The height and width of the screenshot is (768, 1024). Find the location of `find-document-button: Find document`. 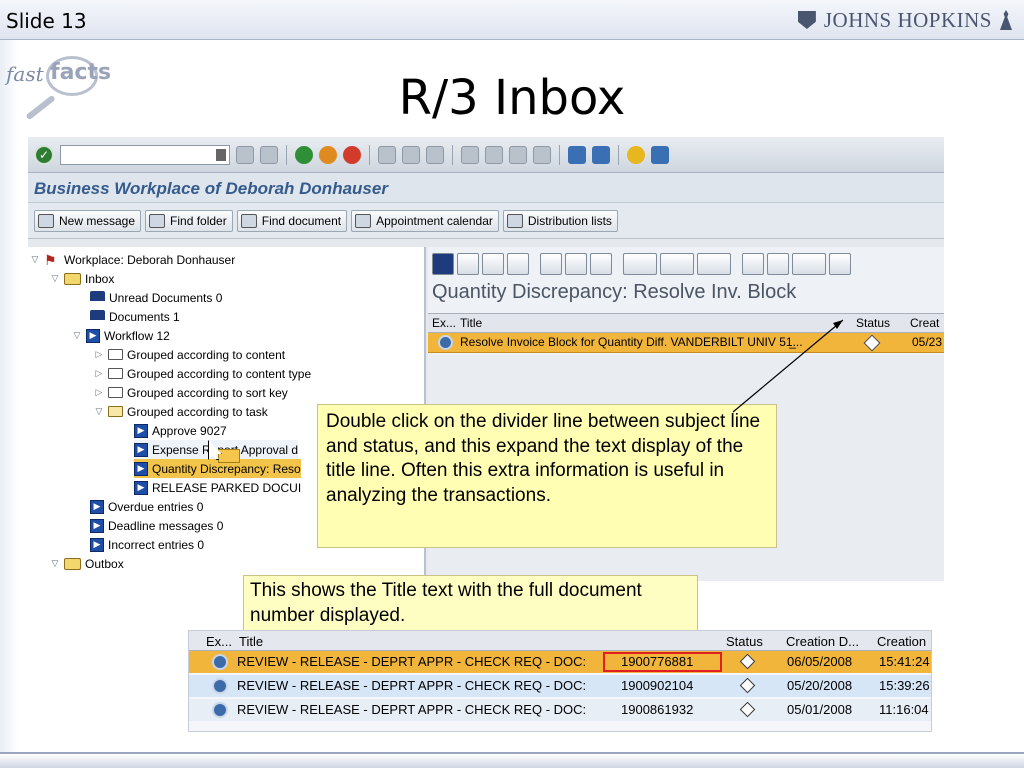

find-document-button: Find document is located at coordinates (292, 220).